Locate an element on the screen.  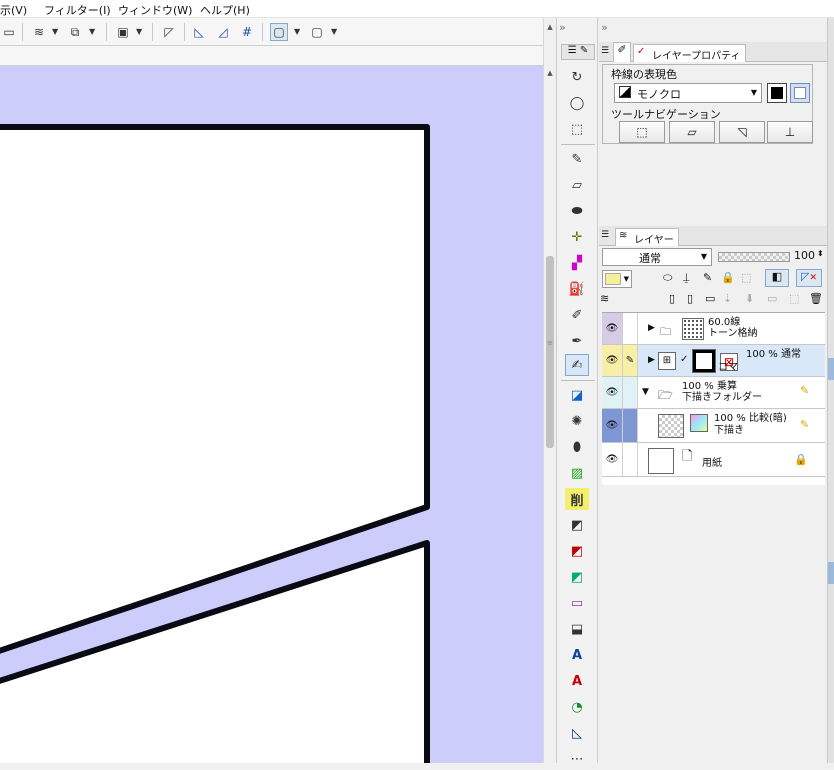
more-tools-icon: ⋯ is located at coordinates (577, 759).